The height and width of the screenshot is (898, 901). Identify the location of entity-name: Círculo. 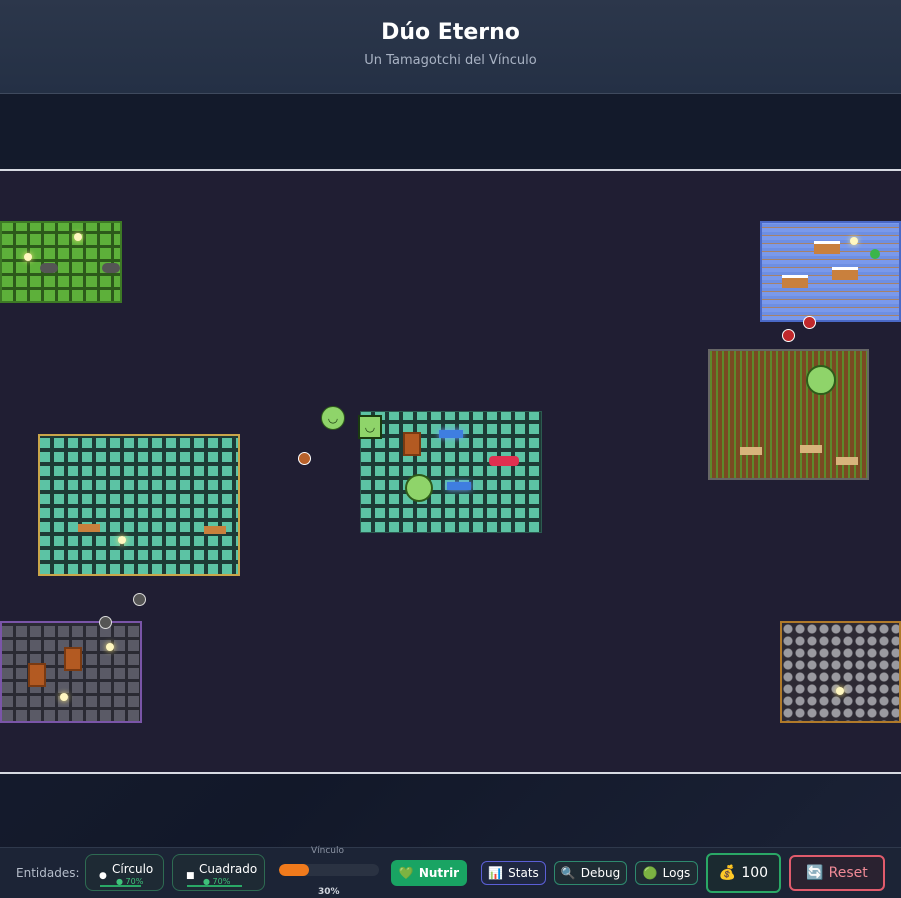
(133, 869).